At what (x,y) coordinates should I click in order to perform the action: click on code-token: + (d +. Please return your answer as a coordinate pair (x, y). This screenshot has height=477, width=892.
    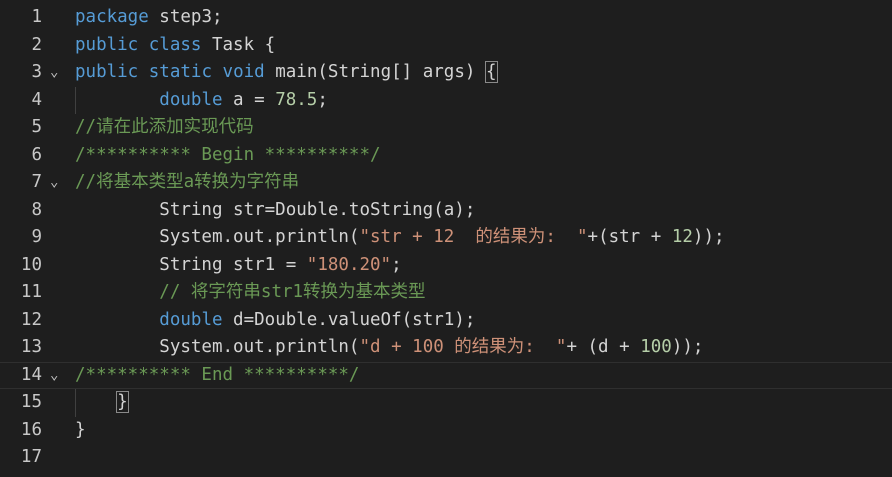
    Looking at the image, I should click on (603, 347).